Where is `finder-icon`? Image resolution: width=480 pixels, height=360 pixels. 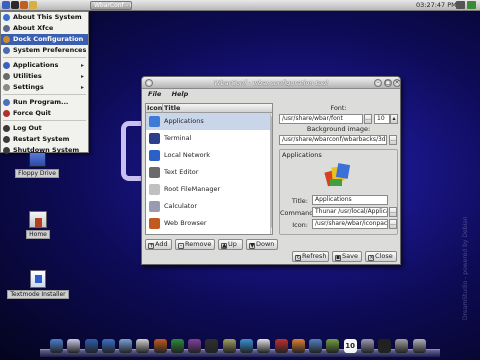
finder-icon is located at coordinates (56, 346).